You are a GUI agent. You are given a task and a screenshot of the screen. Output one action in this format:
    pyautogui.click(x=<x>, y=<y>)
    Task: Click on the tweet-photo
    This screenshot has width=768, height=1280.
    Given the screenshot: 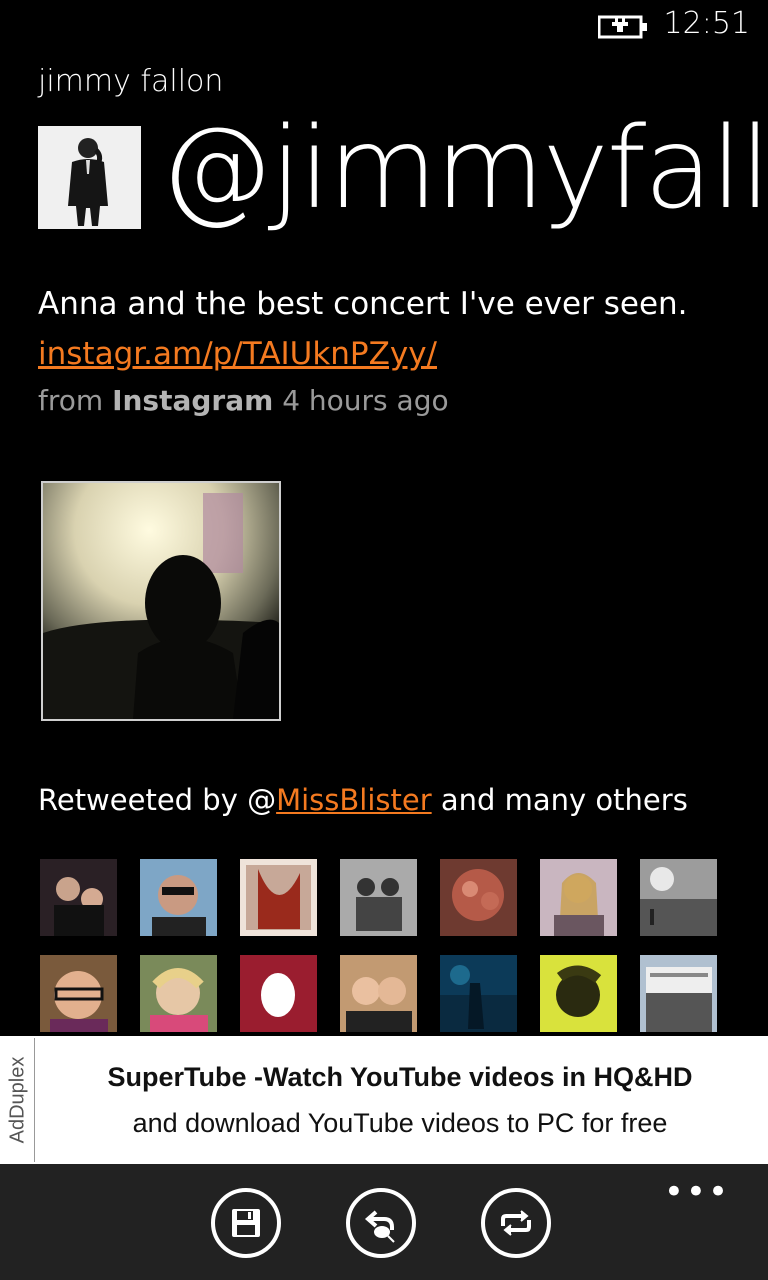 What is the action you would take?
    pyautogui.click(x=161, y=601)
    